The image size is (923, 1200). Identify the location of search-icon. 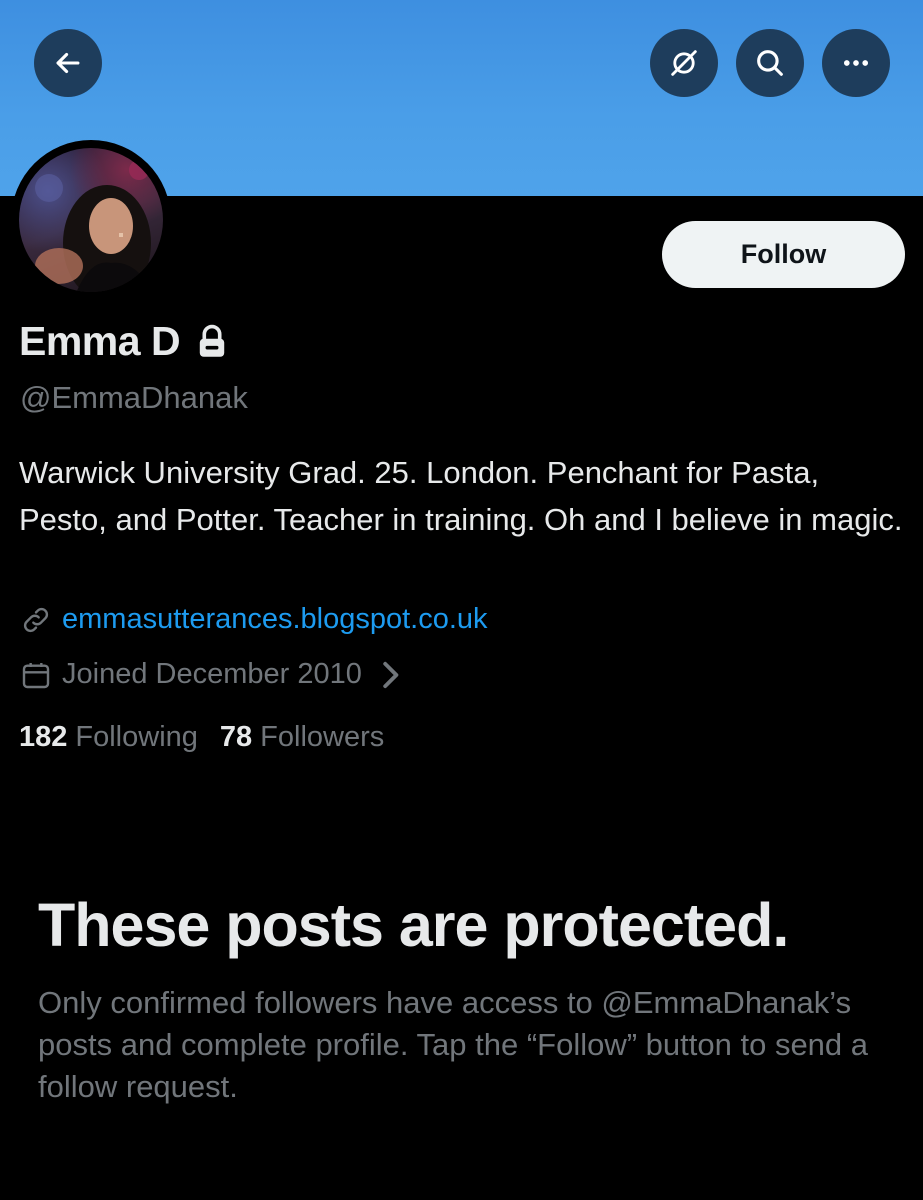
(770, 63).